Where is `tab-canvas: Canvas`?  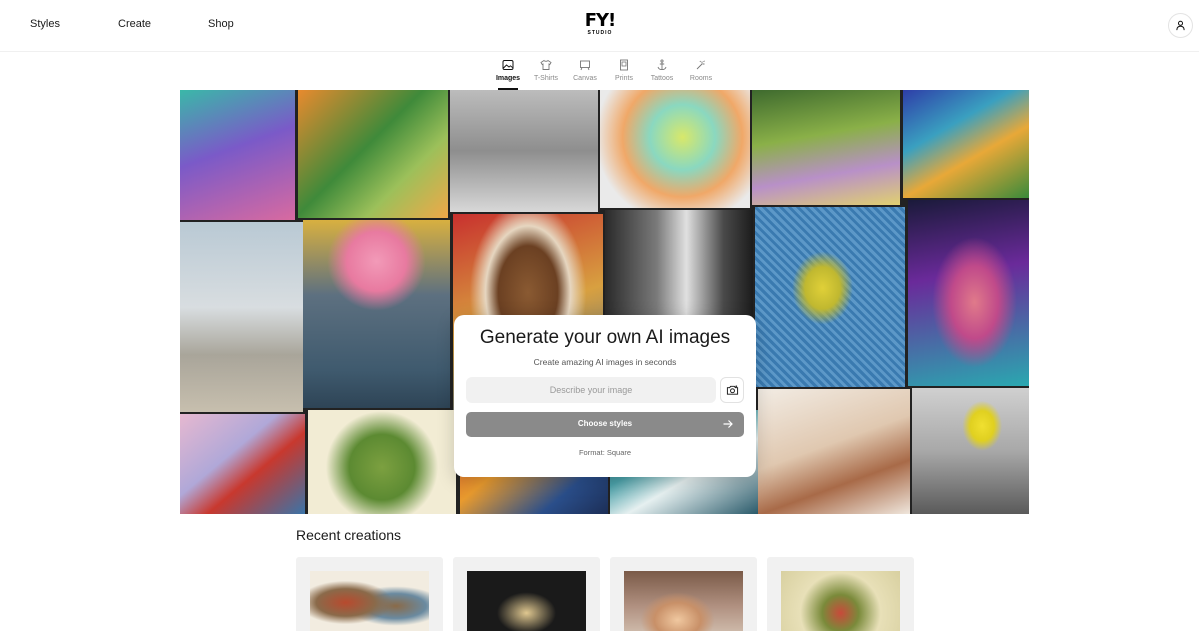
tab-canvas: Canvas is located at coordinates (585, 70).